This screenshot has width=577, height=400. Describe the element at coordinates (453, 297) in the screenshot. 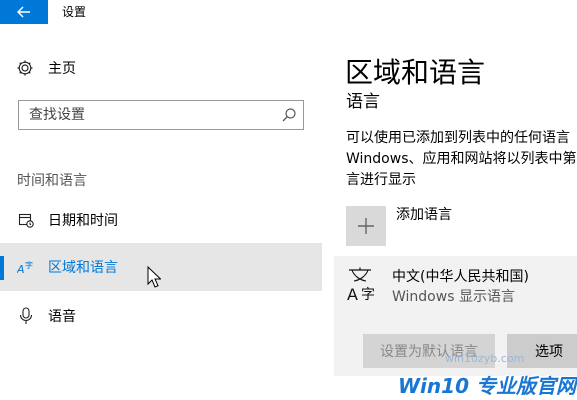

I see `language-subtitle: Windows 显示语言` at that location.